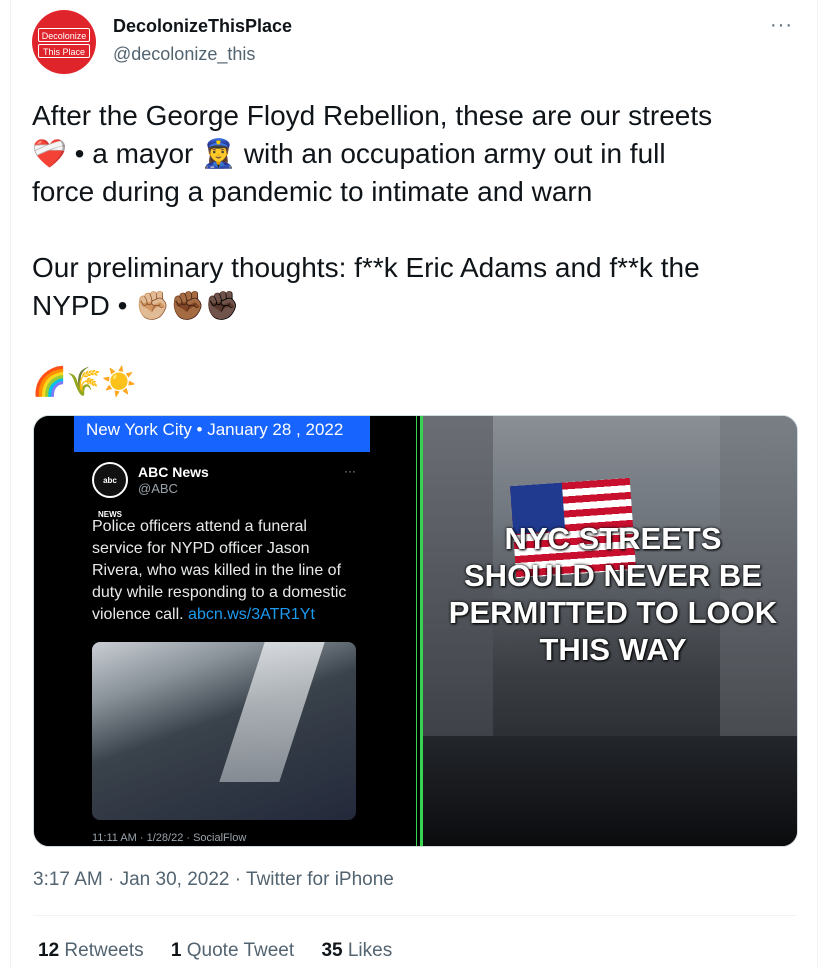 The width and height of the screenshot is (837, 968). Describe the element at coordinates (251, 614) in the screenshot. I see `abc-news-link: abcn.ws/3ATR1Yt` at that location.